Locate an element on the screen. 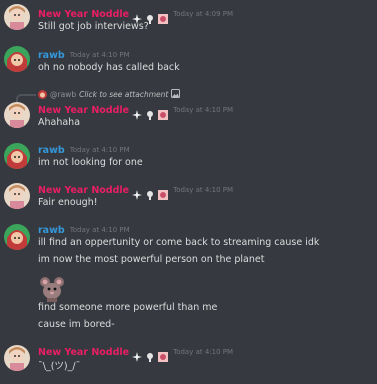 This screenshot has height=384, width=377. message-text: im not looking for one is located at coordinates (90, 162).